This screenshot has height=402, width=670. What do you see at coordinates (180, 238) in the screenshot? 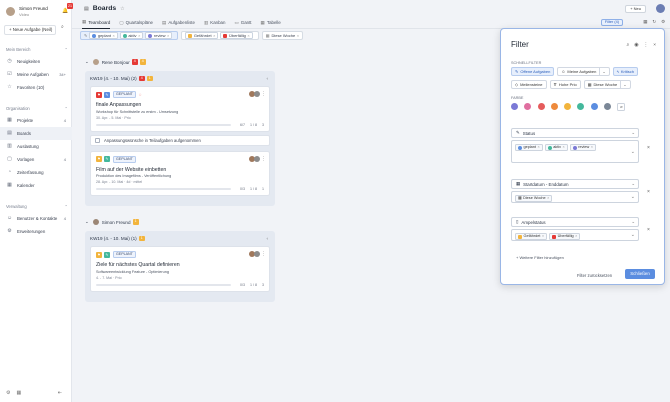
I see `lane-header: KW19 (4. - 10. Mai) (1) 1 ‹` at bounding box center [180, 238].